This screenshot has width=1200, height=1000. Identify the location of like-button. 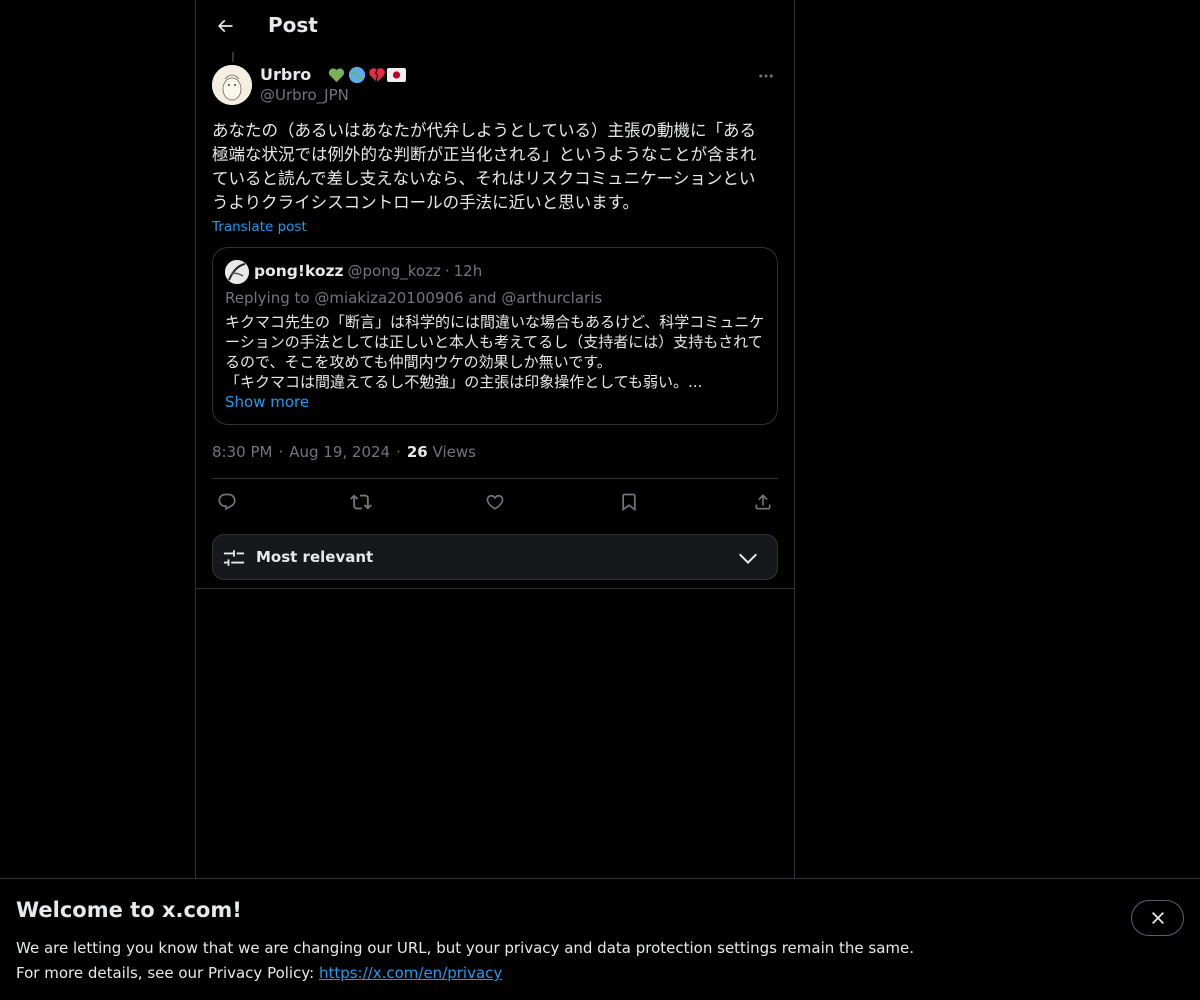
(495, 502).